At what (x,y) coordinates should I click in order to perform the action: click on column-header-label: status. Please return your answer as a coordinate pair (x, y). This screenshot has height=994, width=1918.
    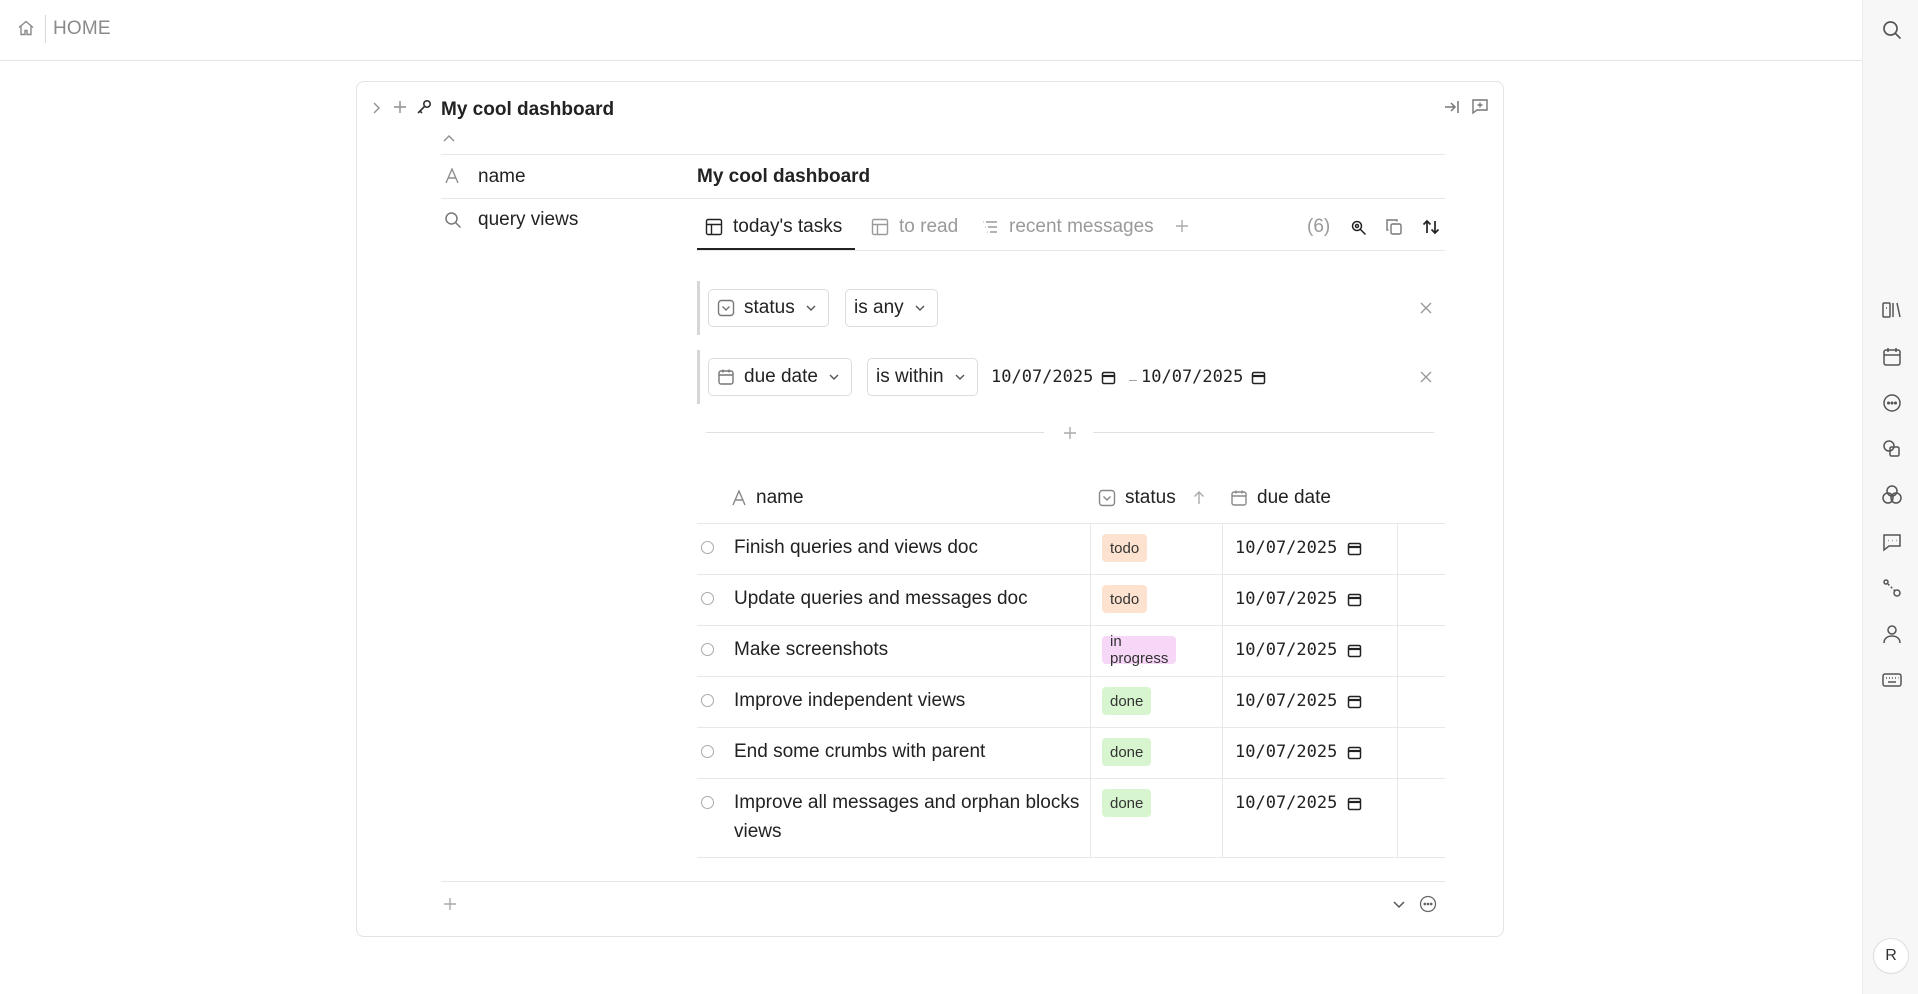
    Looking at the image, I should click on (1150, 497).